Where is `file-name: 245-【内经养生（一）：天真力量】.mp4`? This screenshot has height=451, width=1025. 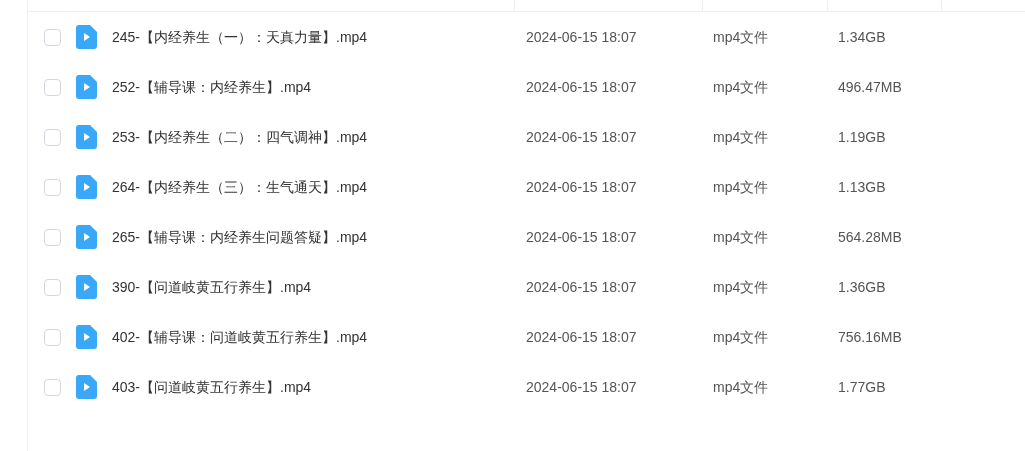 file-name: 245-【内经养生（一）：天真力量】.mp4 is located at coordinates (240, 37).